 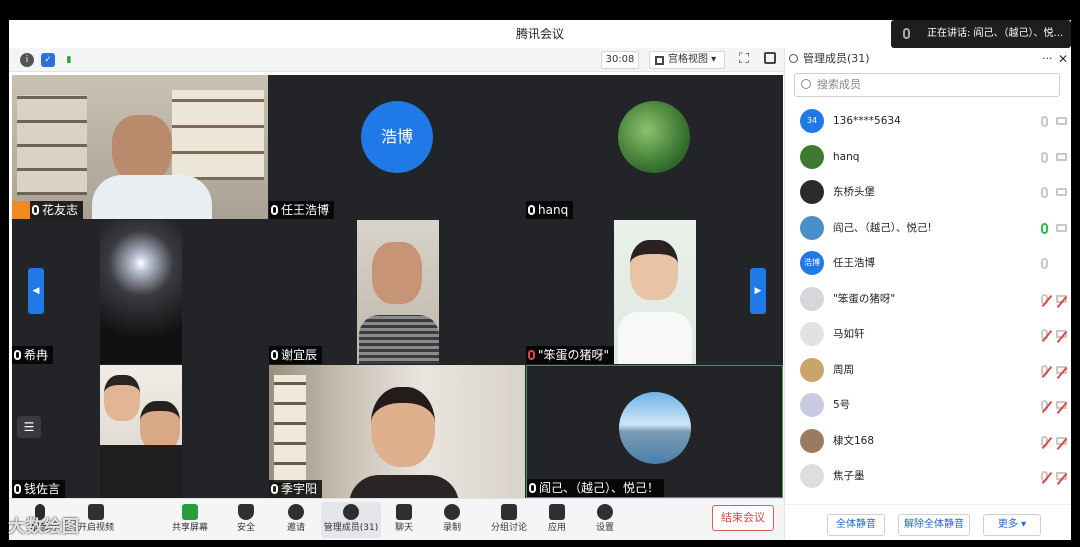 I want to click on member-name: 周周, so click(x=843, y=369).